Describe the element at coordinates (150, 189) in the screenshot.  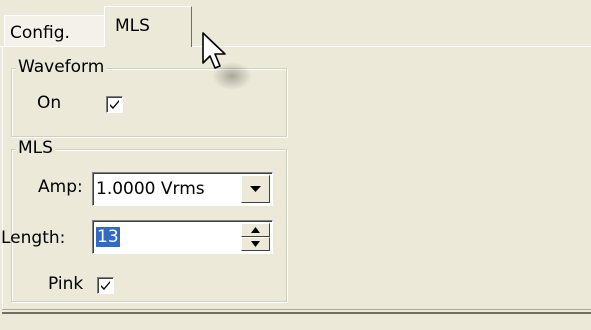
I see `amp-value: 1.0000 Vrms` at that location.